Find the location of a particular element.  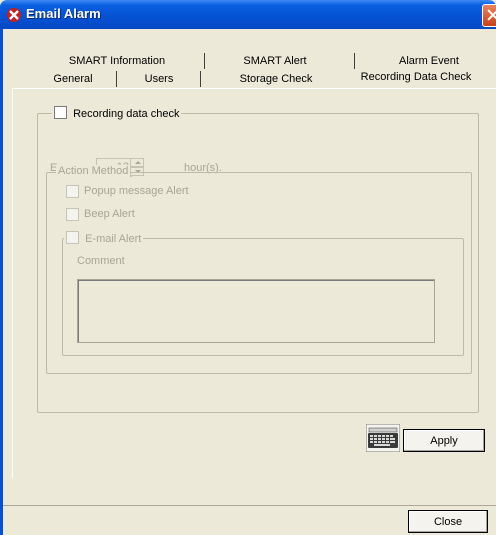

email-alert-label: E-mail Alert is located at coordinates (113, 239).